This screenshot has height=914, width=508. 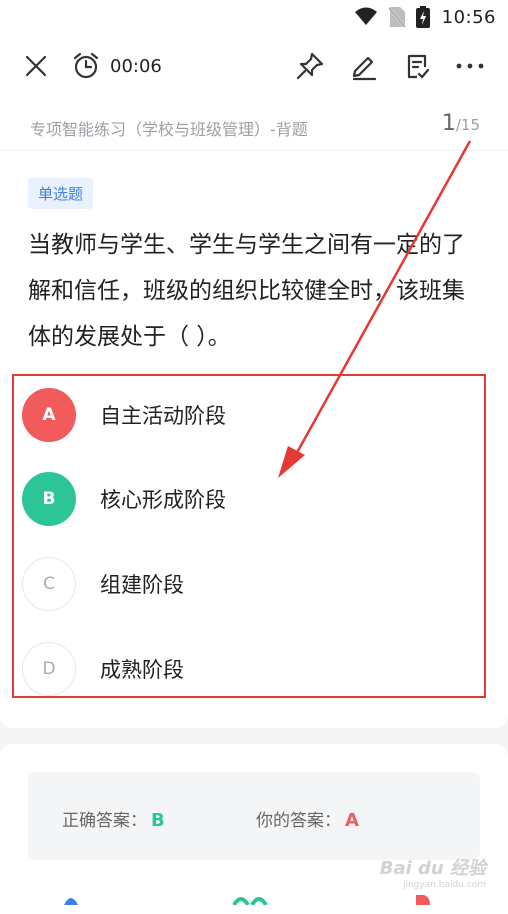 What do you see at coordinates (242, 499) in the screenshot?
I see `option-b: B 核心形成阶段` at bounding box center [242, 499].